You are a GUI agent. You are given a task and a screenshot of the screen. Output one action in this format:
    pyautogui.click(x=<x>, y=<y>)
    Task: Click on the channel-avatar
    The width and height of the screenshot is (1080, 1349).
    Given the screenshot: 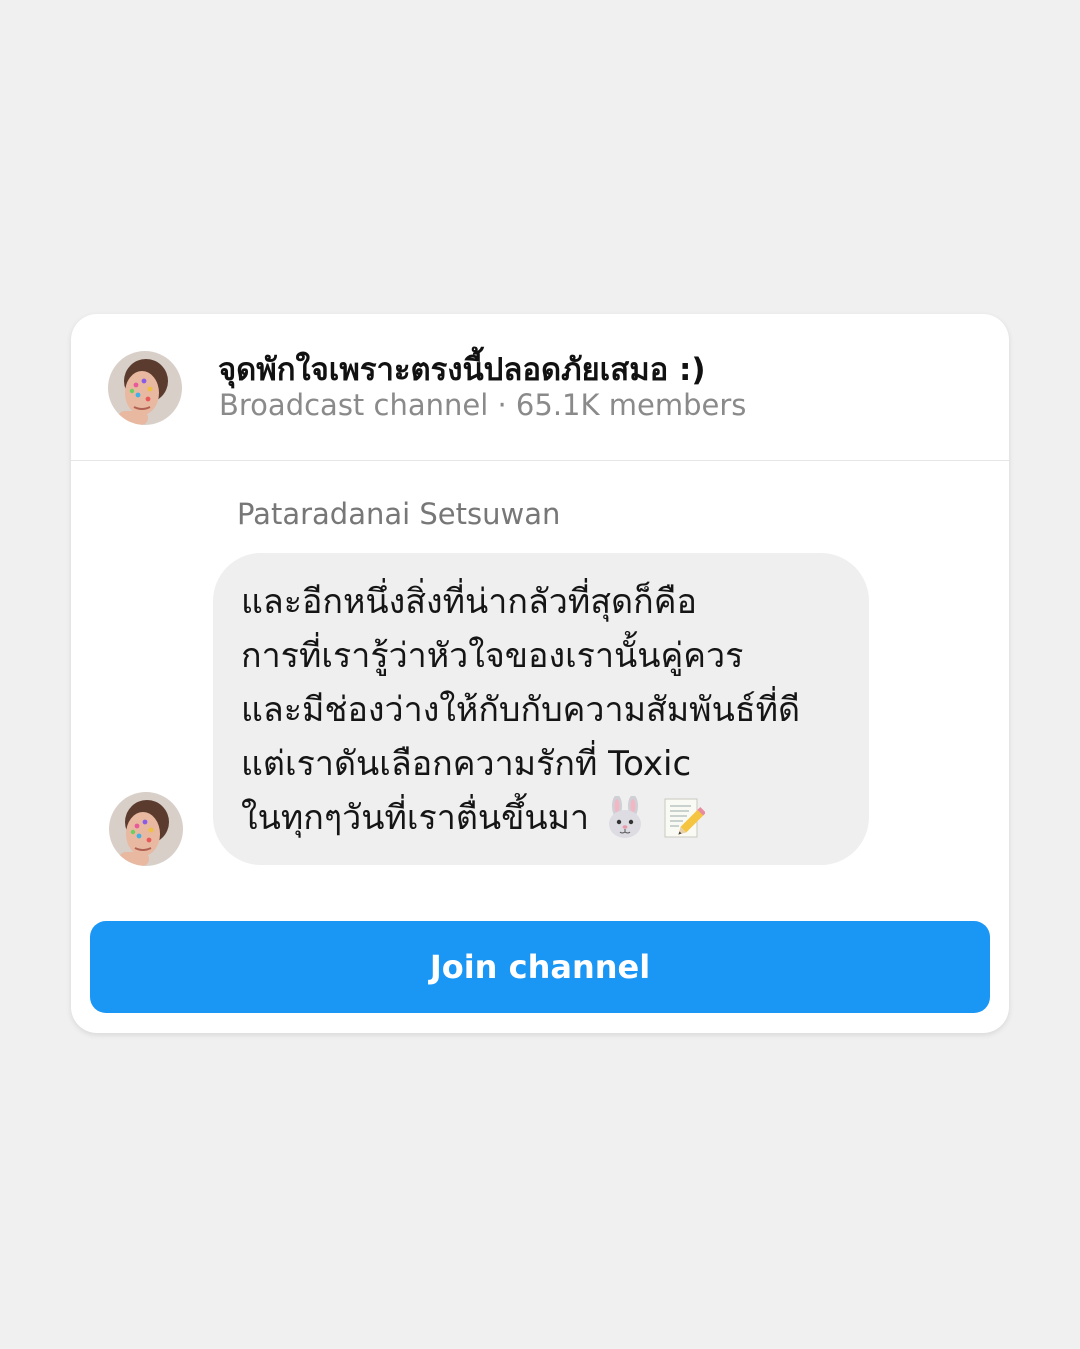 What is the action you would take?
    pyautogui.click(x=145, y=388)
    